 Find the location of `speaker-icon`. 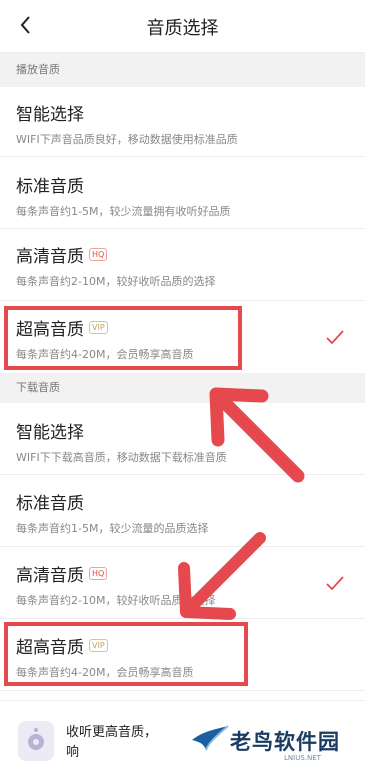

speaker-icon is located at coordinates (36, 741).